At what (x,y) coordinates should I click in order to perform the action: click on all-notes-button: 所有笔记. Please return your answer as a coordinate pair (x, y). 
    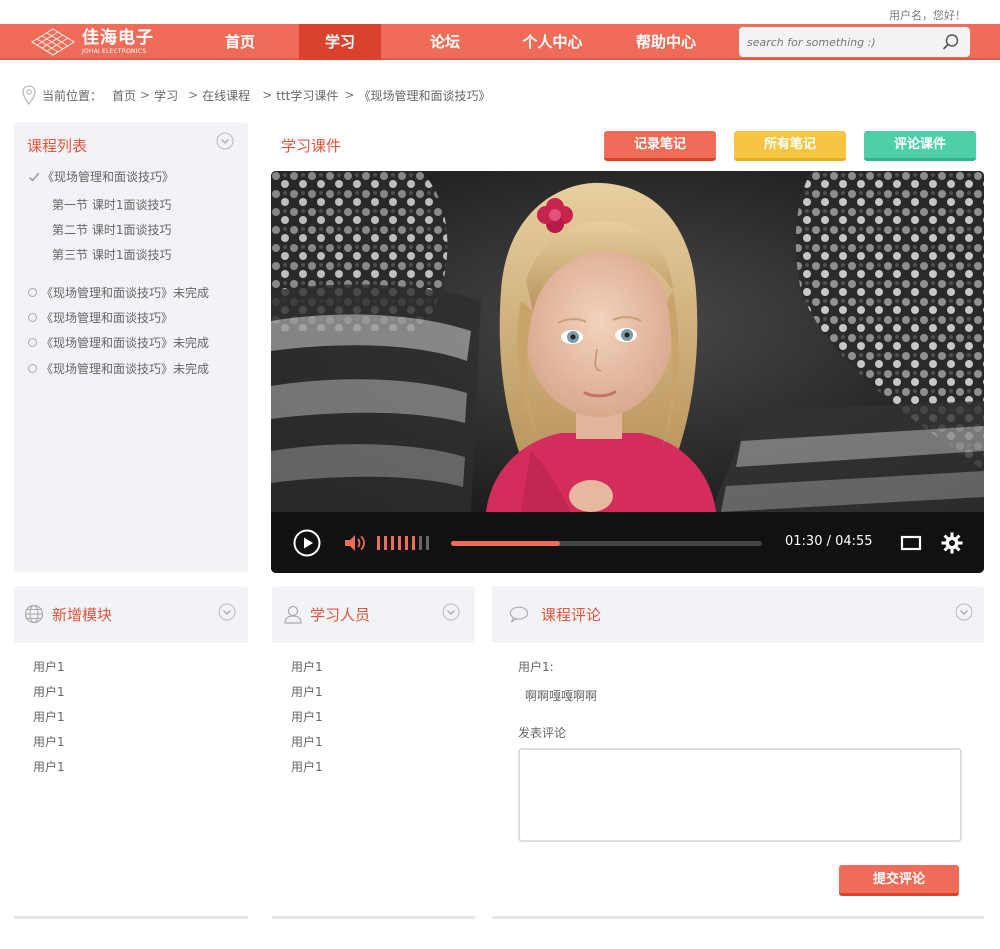
    Looking at the image, I should click on (790, 146).